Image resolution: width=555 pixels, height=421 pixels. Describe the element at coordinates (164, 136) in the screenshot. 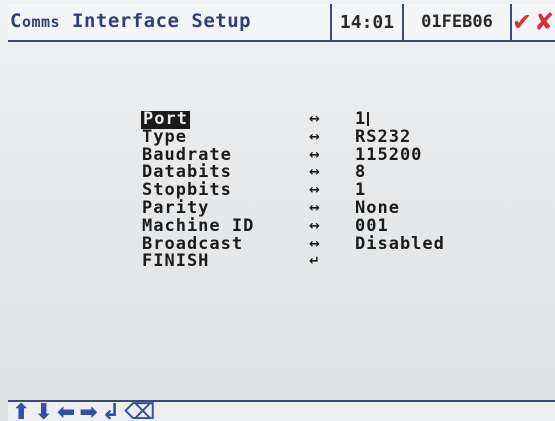

I see `menu-label-type: Type` at that location.